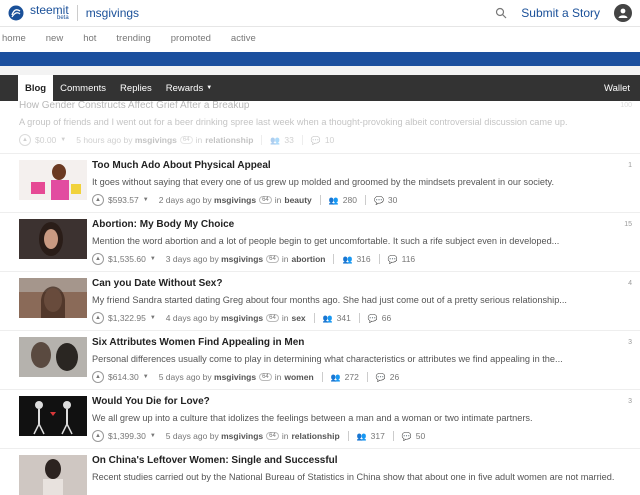 The width and height of the screenshot is (640, 495). I want to click on payout-value: $614.30, so click(123, 377).